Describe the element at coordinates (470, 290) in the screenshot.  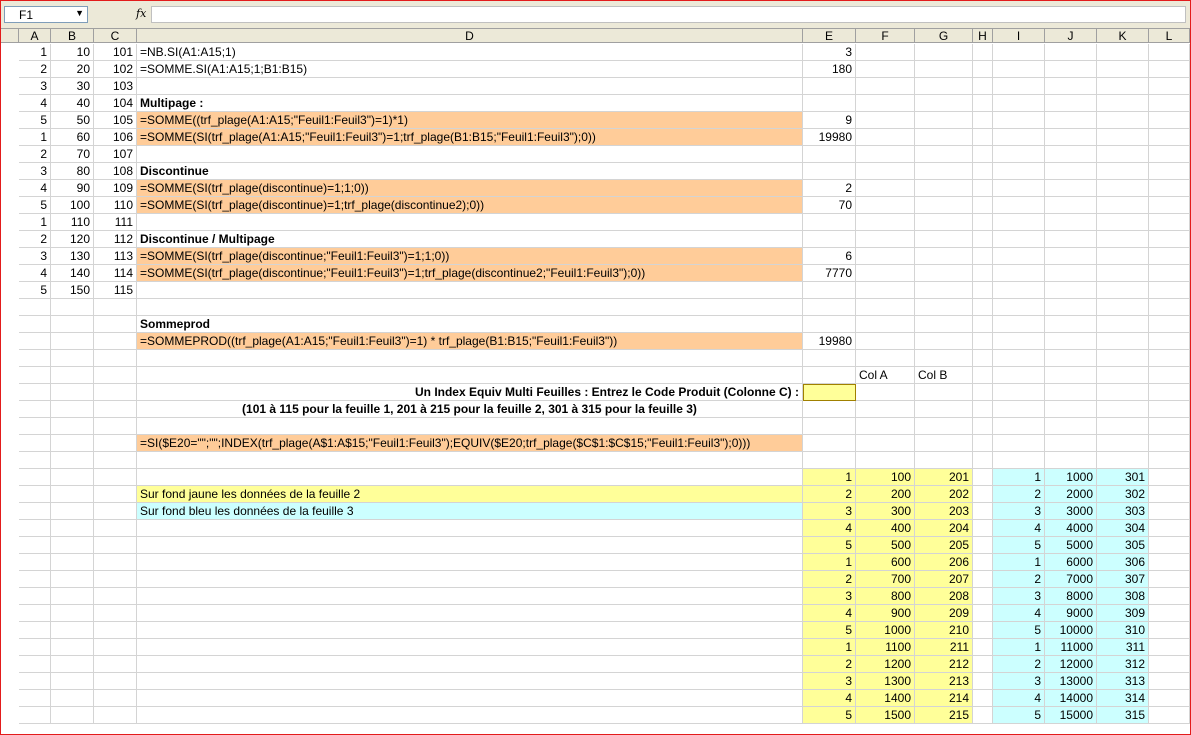
I see `cell-d15` at that location.